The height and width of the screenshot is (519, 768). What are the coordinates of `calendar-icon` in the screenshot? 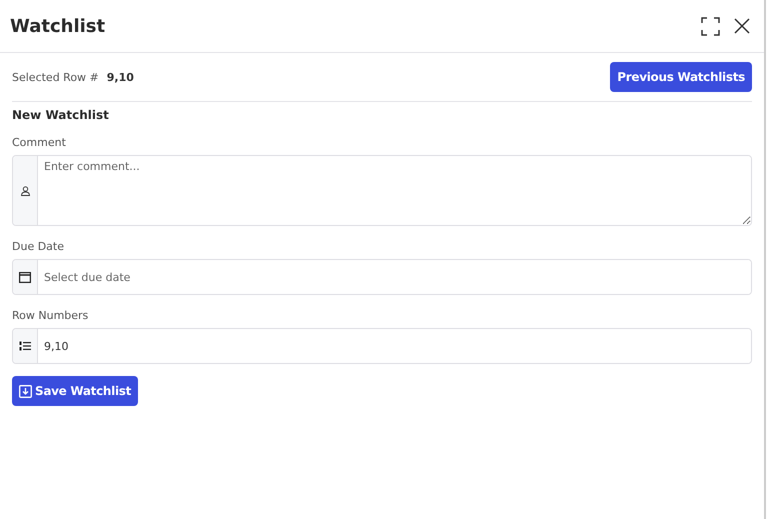 It's located at (25, 277).